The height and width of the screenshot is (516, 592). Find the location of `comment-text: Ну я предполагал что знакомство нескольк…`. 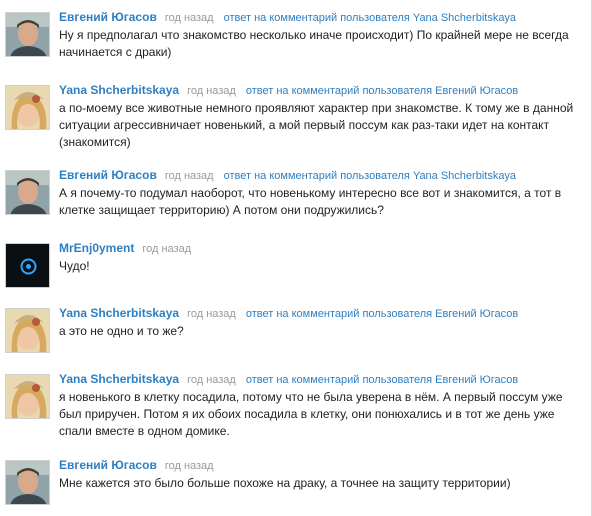

comment-text: Ну я предполагал что знакомство нескольк… is located at coordinates (314, 43).